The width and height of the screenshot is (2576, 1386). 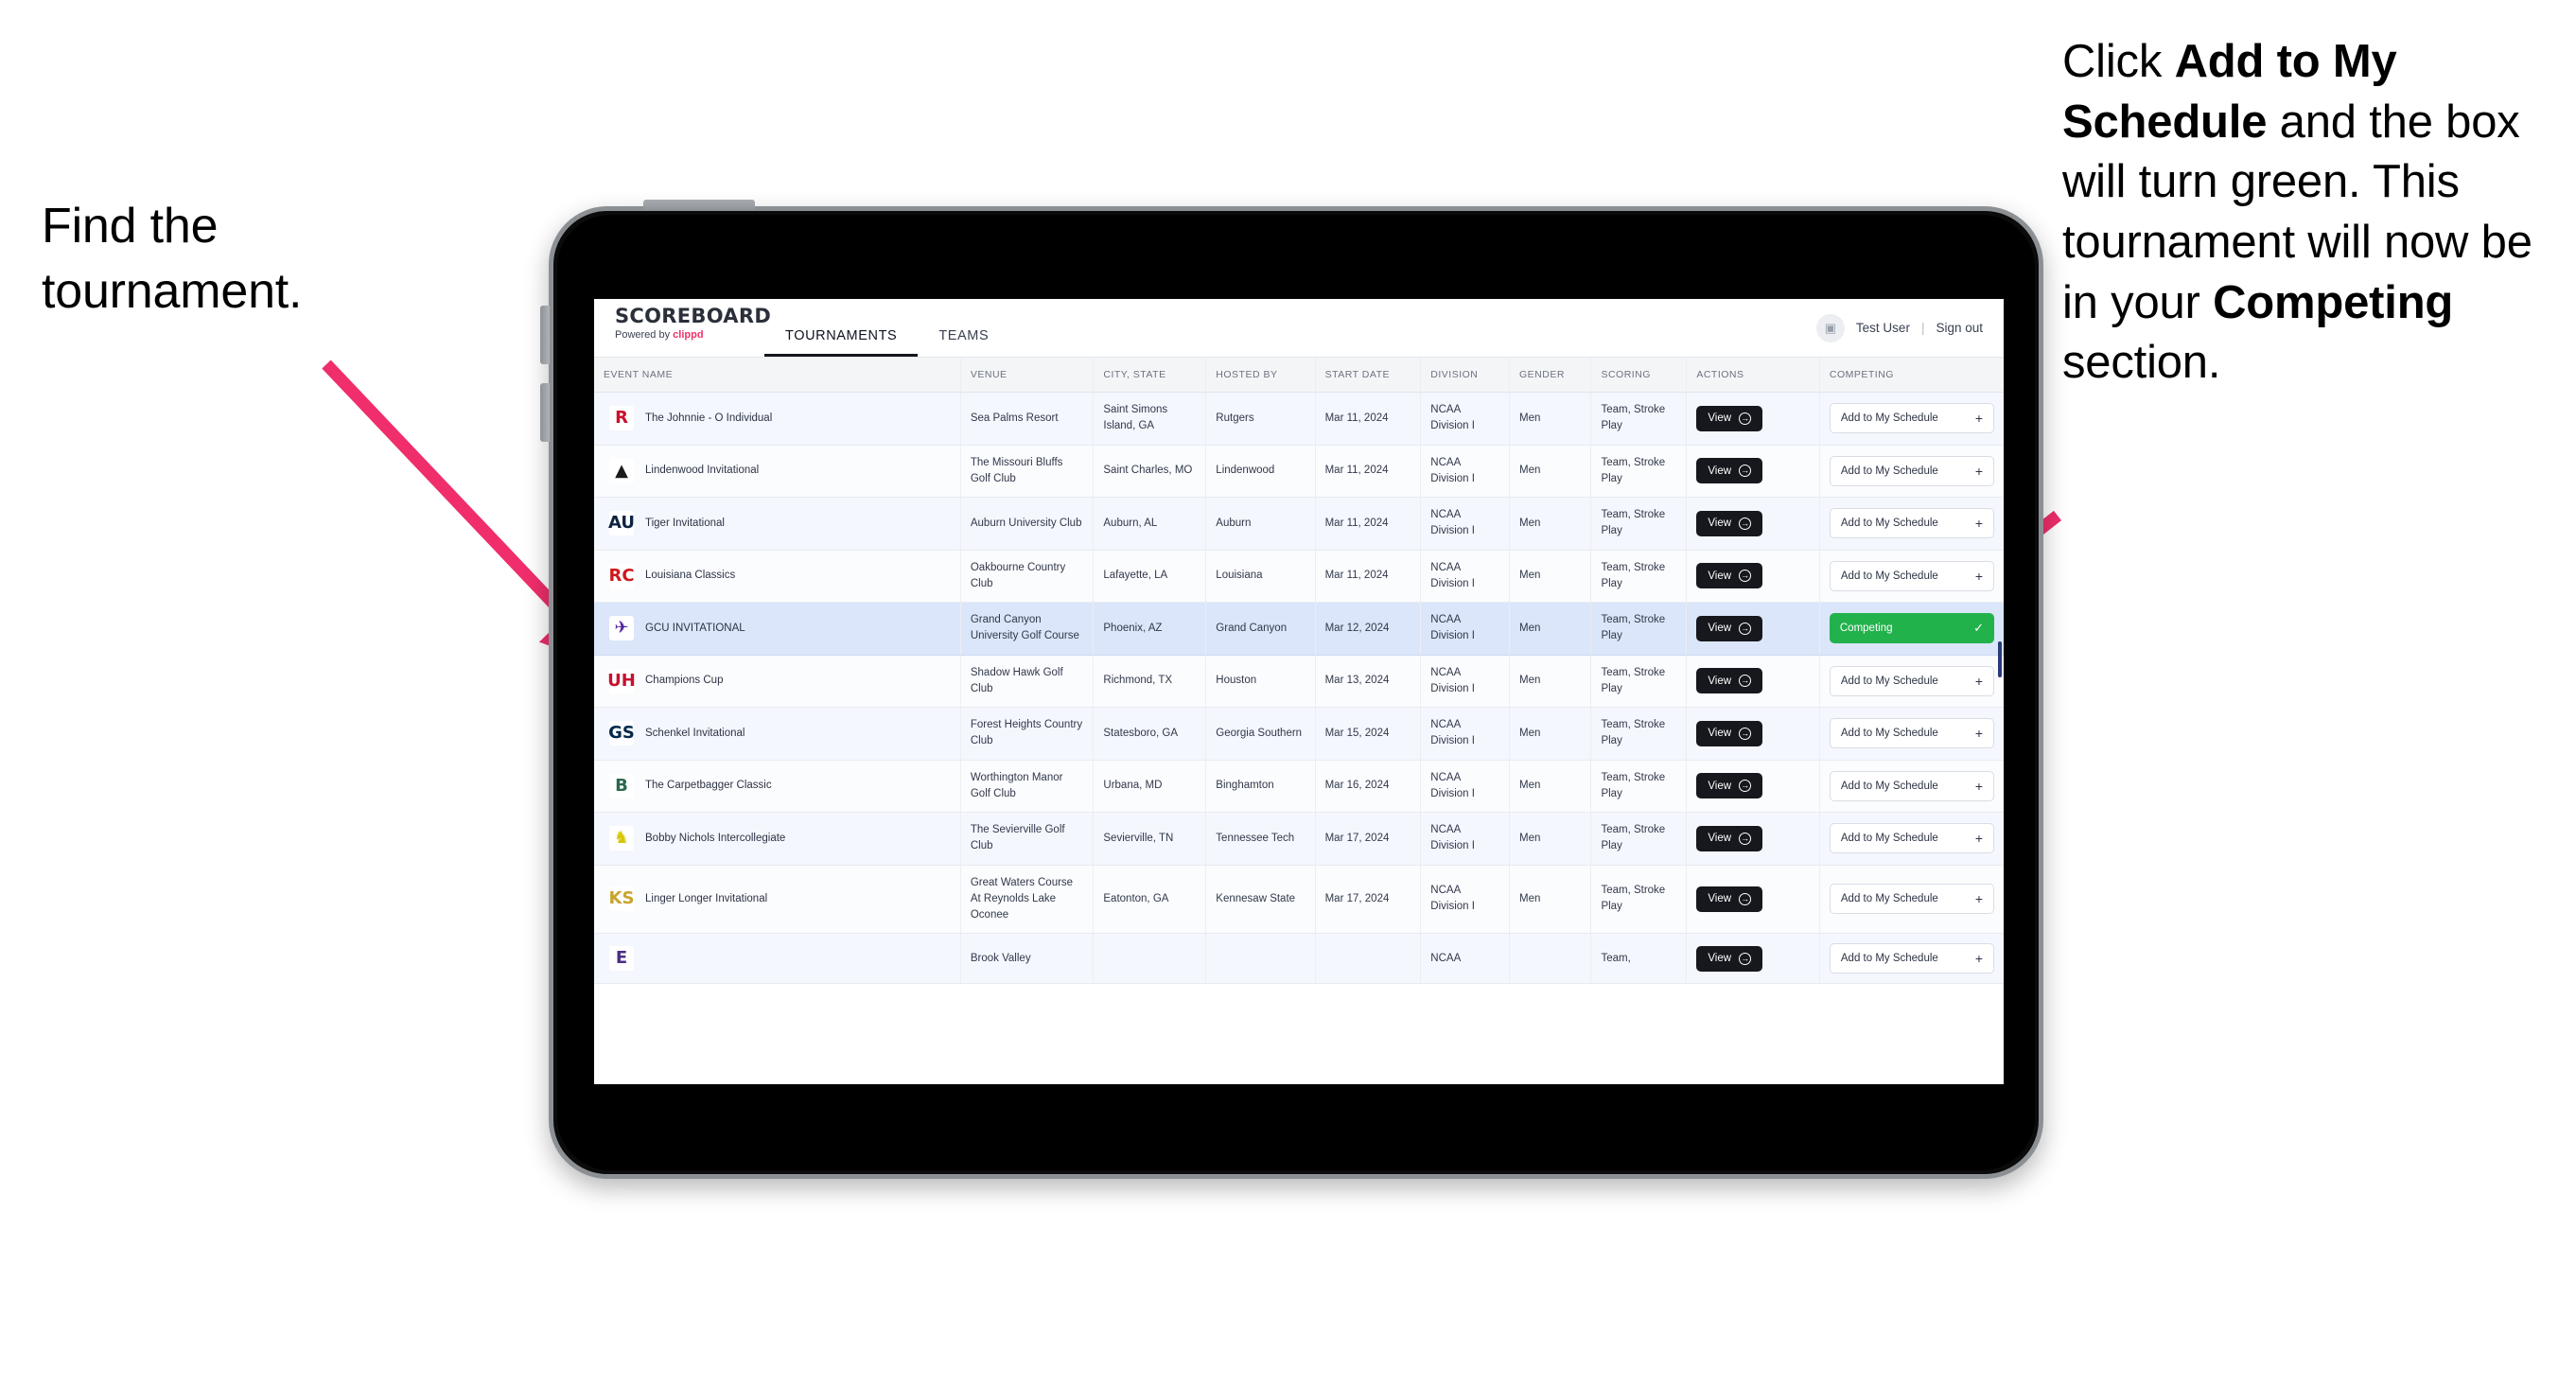 What do you see at coordinates (778, 576) in the screenshot?
I see `cell-event-name: RC Louisiana Classics` at bounding box center [778, 576].